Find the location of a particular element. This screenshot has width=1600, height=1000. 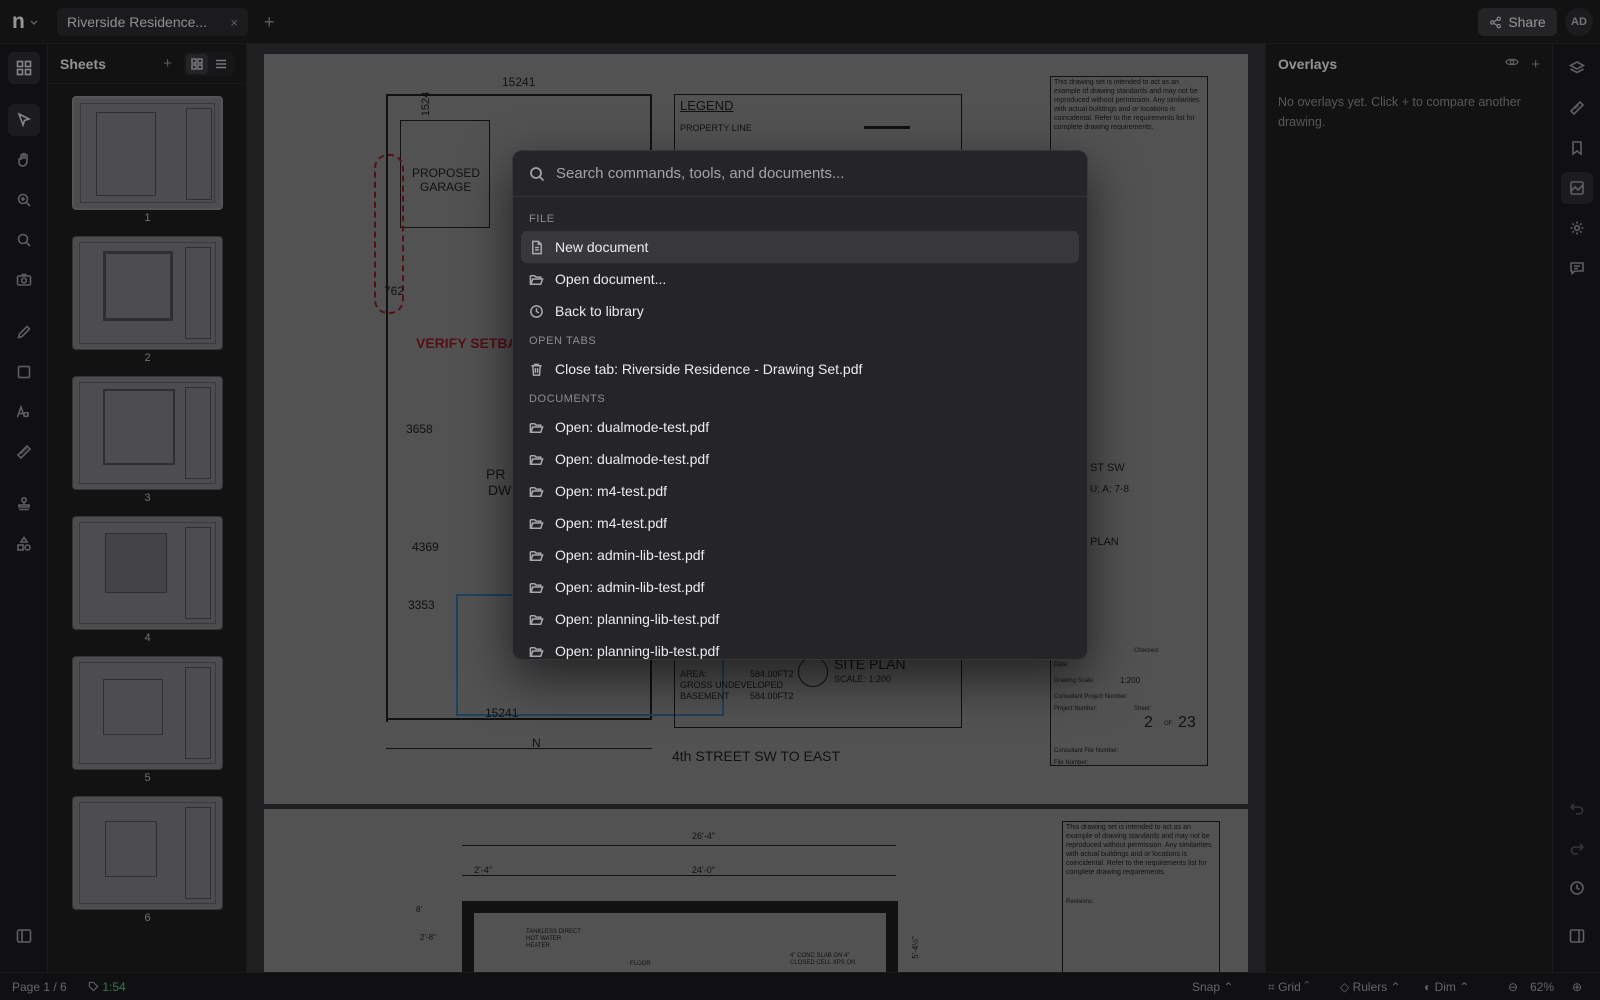

command-item: New document is located at coordinates (800, 247).